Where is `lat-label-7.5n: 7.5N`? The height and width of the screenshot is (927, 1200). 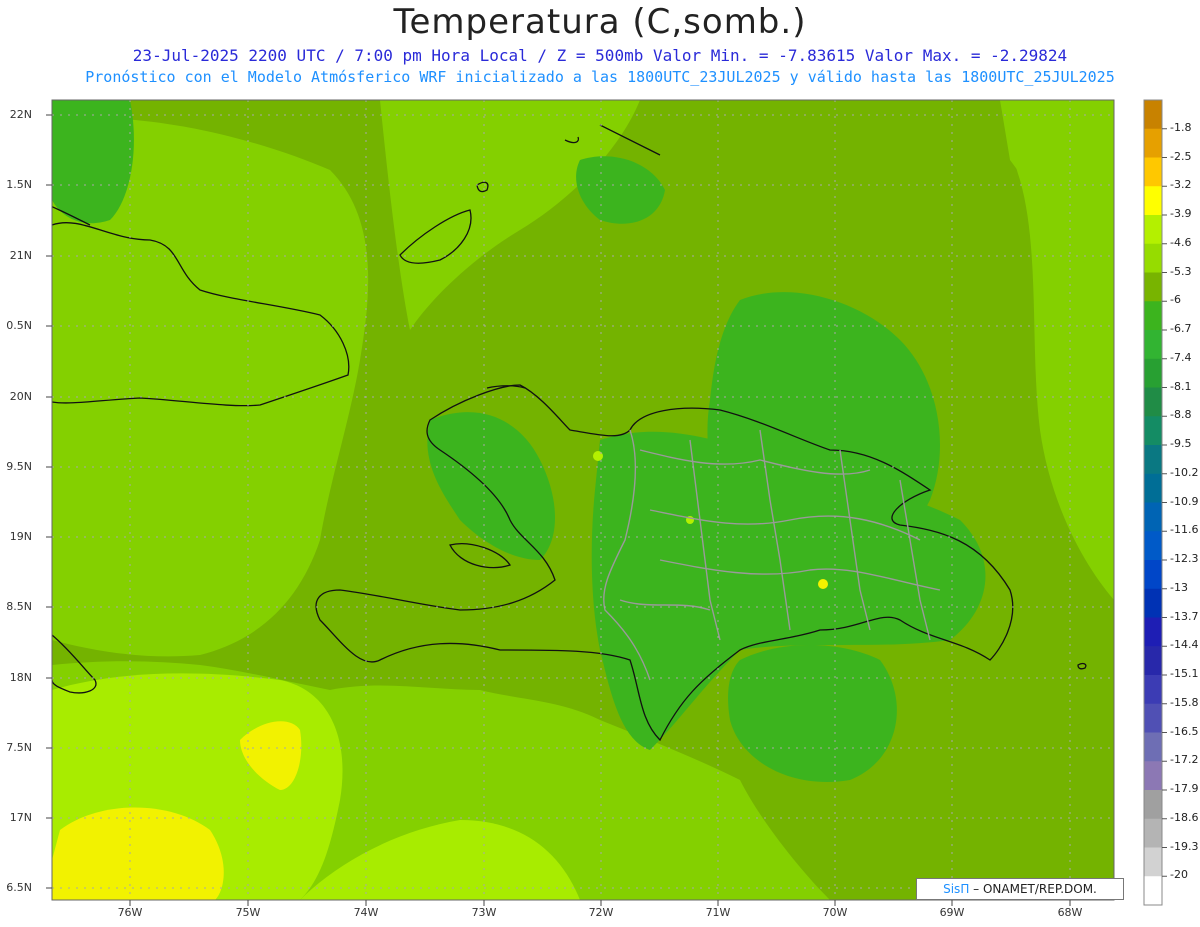
lat-label-7.5n: 7.5N is located at coordinates (19, 747).